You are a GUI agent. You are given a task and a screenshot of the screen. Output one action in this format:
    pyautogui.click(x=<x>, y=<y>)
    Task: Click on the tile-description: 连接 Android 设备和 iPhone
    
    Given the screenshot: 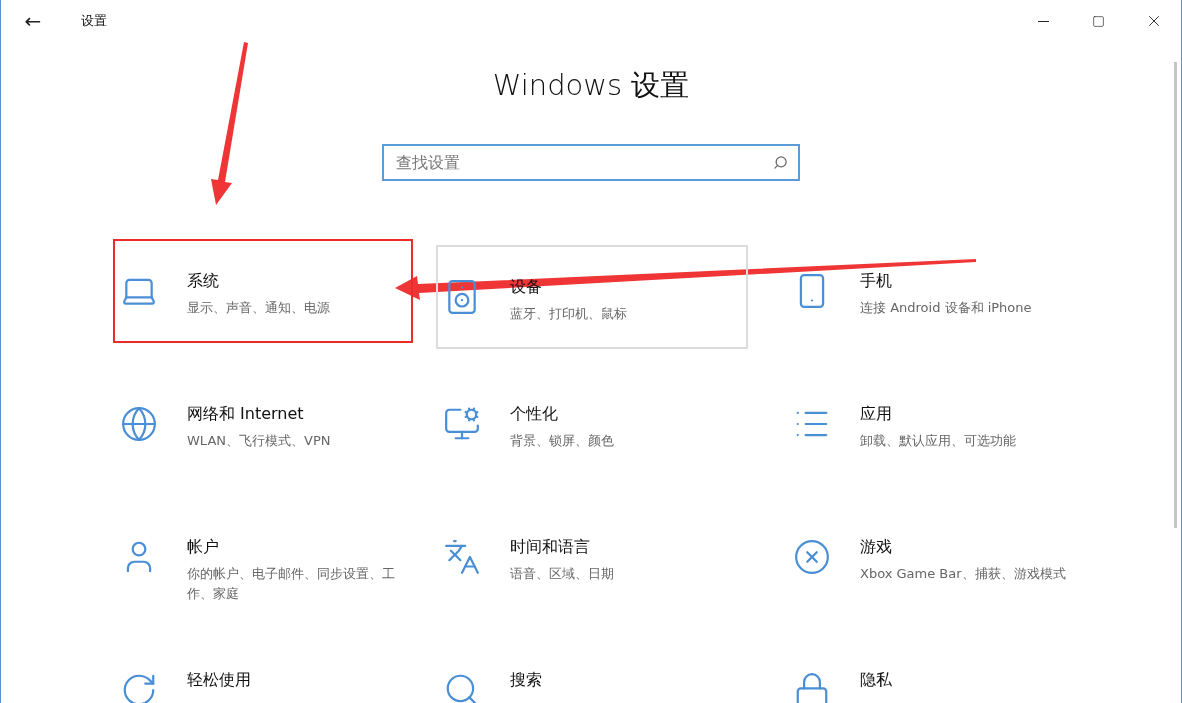 What is the action you would take?
    pyautogui.click(x=946, y=308)
    